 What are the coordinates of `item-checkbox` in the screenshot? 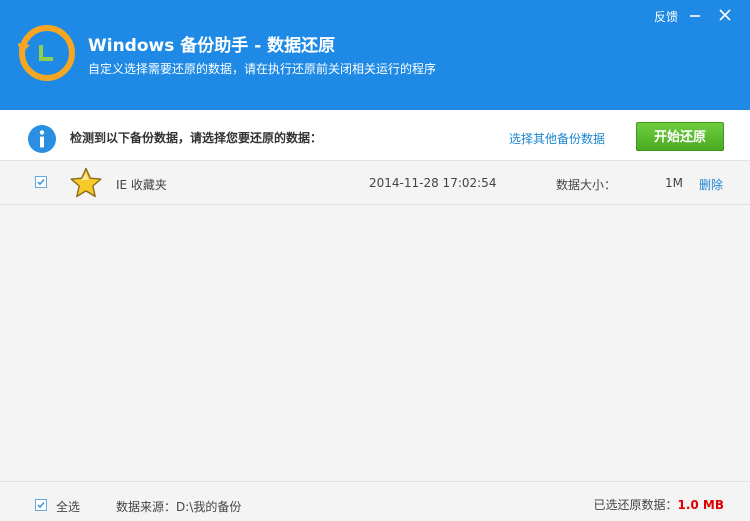 It's located at (41, 182).